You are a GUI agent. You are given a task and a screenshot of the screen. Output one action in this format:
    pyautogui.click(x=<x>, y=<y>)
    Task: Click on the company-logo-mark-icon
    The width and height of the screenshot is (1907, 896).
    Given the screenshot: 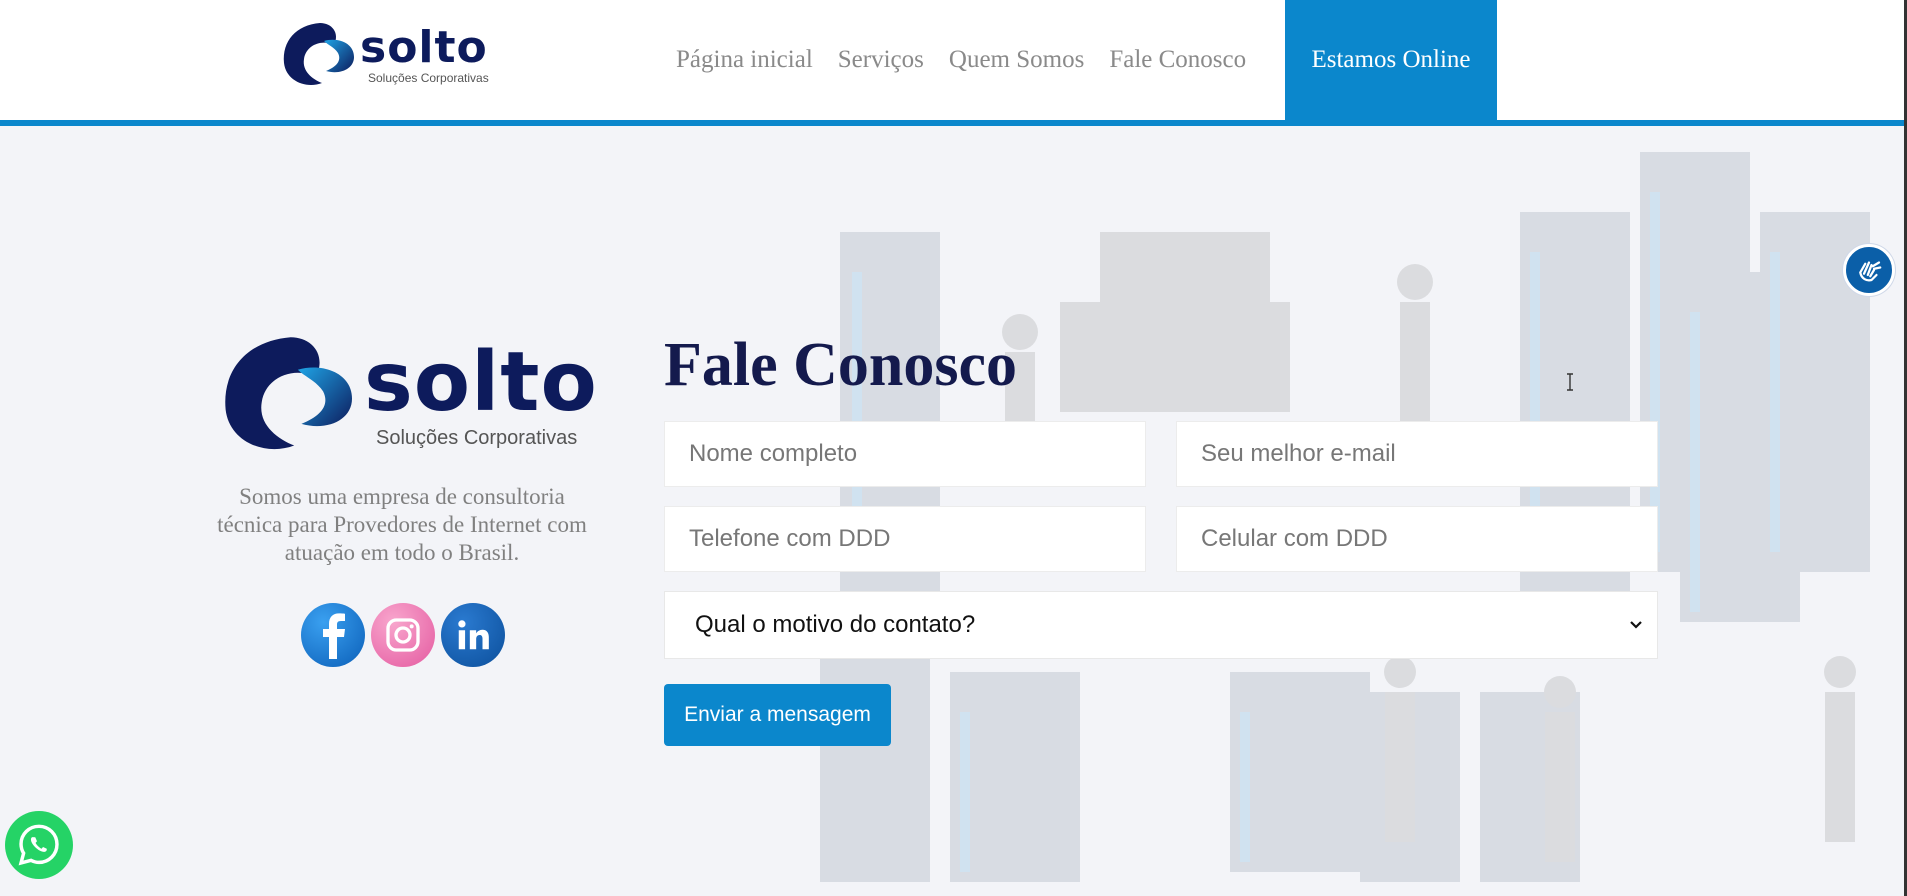 What is the action you would take?
    pyautogui.click(x=287, y=395)
    